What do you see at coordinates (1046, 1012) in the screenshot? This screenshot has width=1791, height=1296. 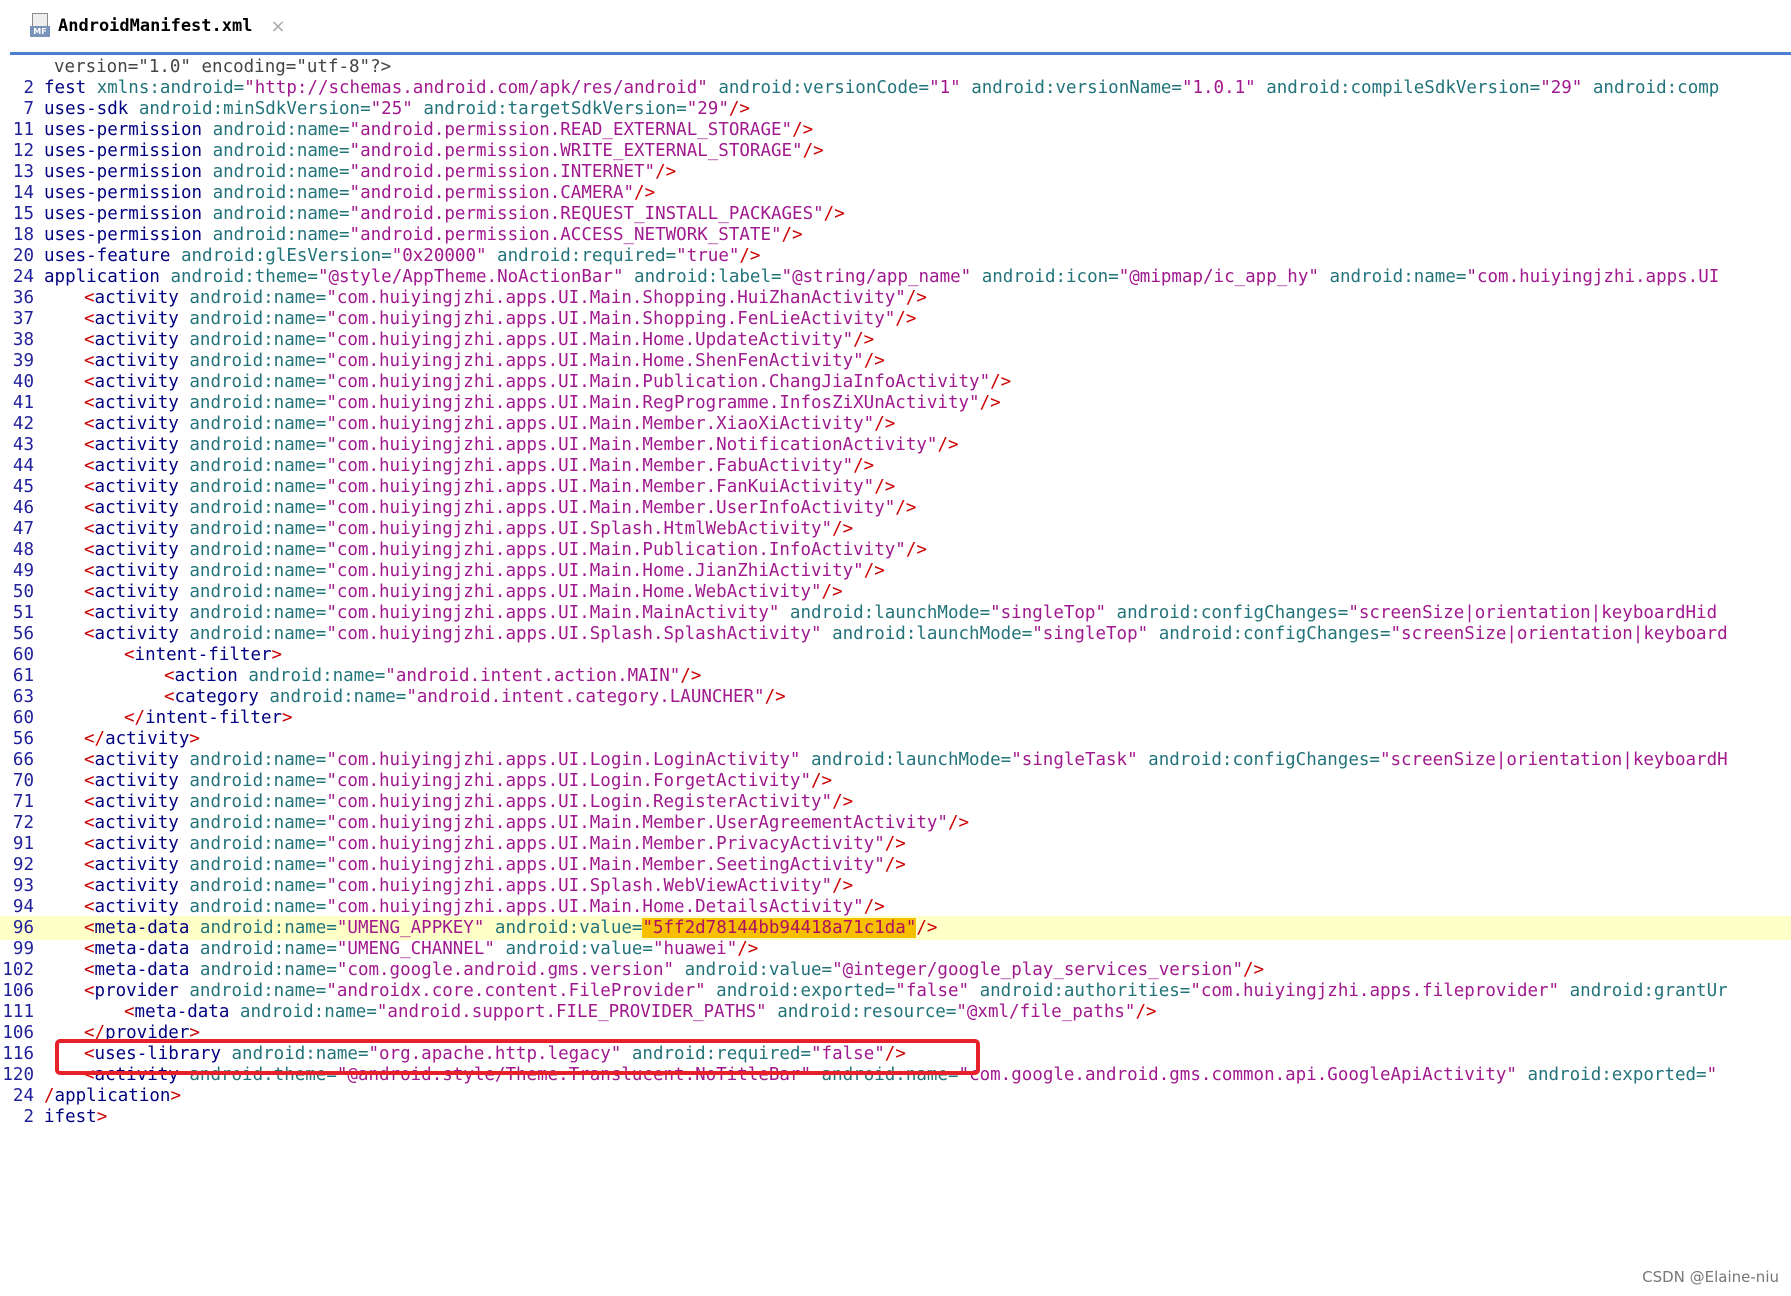 I see `code-token: "@xml/file_paths"` at bounding box center [1046, 1012].